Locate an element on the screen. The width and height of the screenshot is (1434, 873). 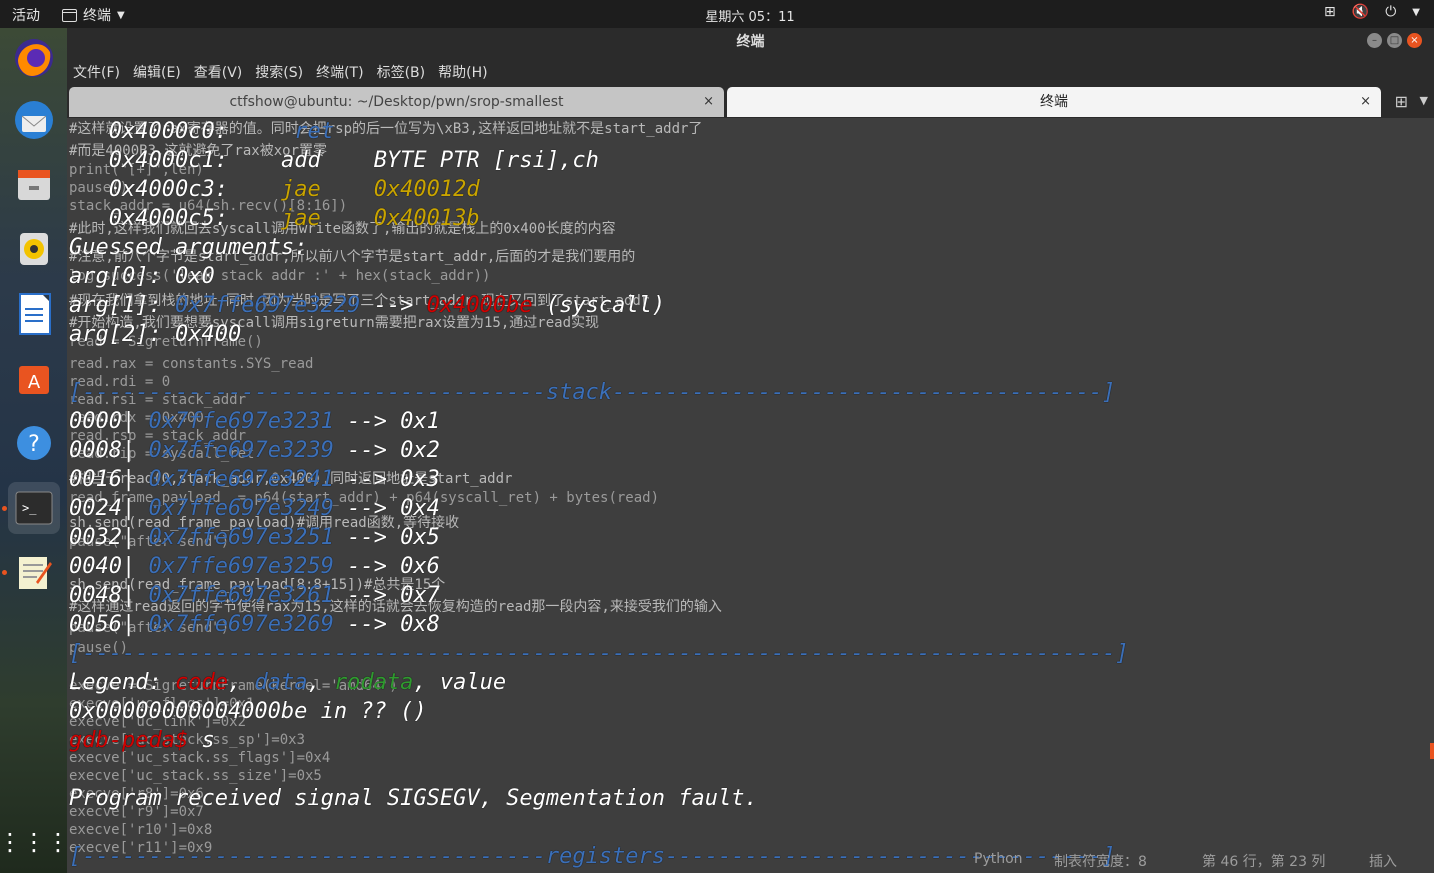
network-icon: ⊞ is located at coordinates (1330, 12).